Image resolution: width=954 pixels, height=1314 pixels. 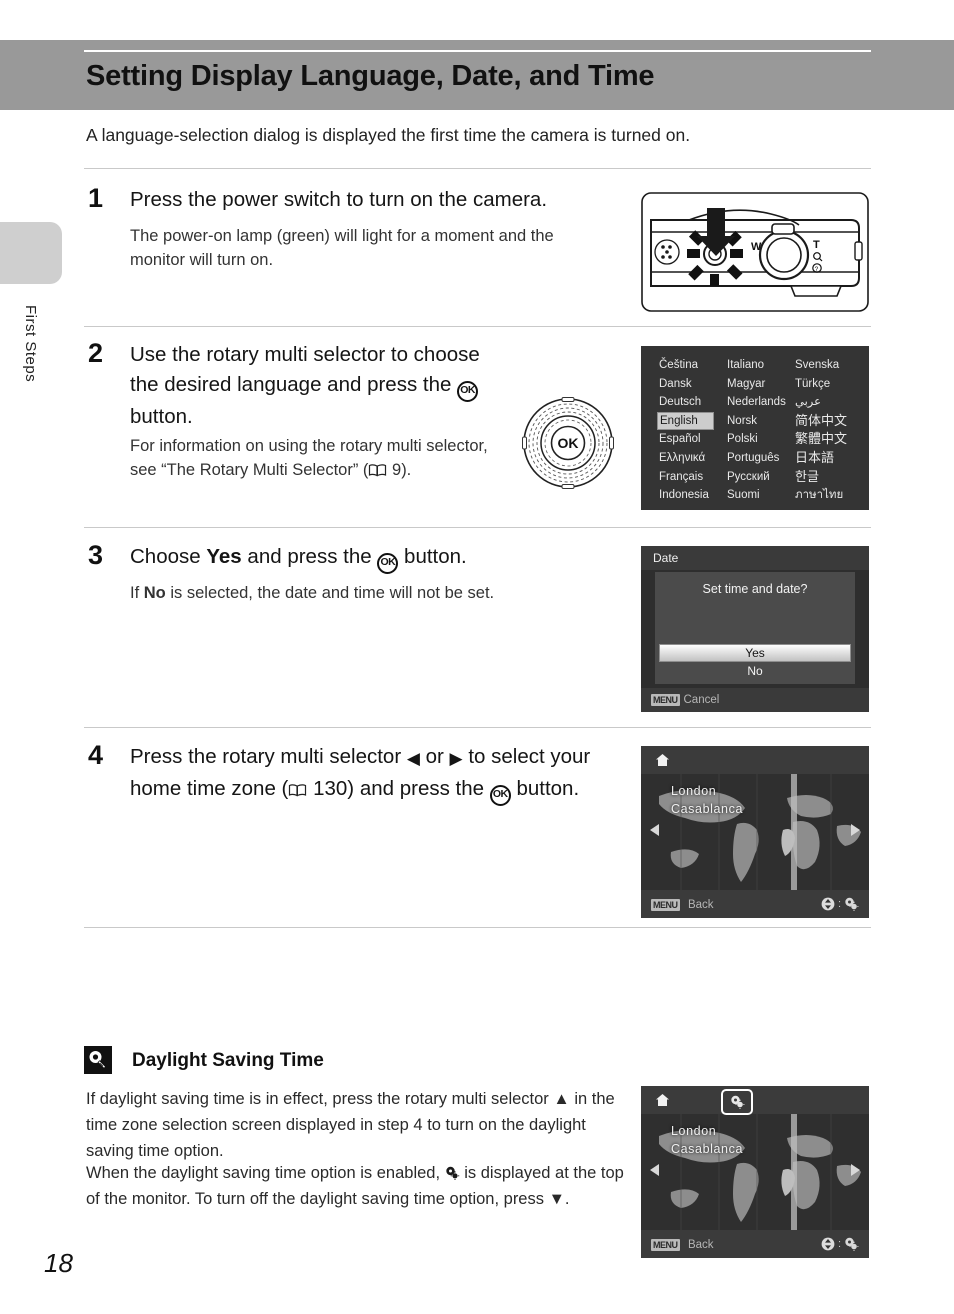 I want to click on step-3-body-text-a: If, so click(x=137, y=593).